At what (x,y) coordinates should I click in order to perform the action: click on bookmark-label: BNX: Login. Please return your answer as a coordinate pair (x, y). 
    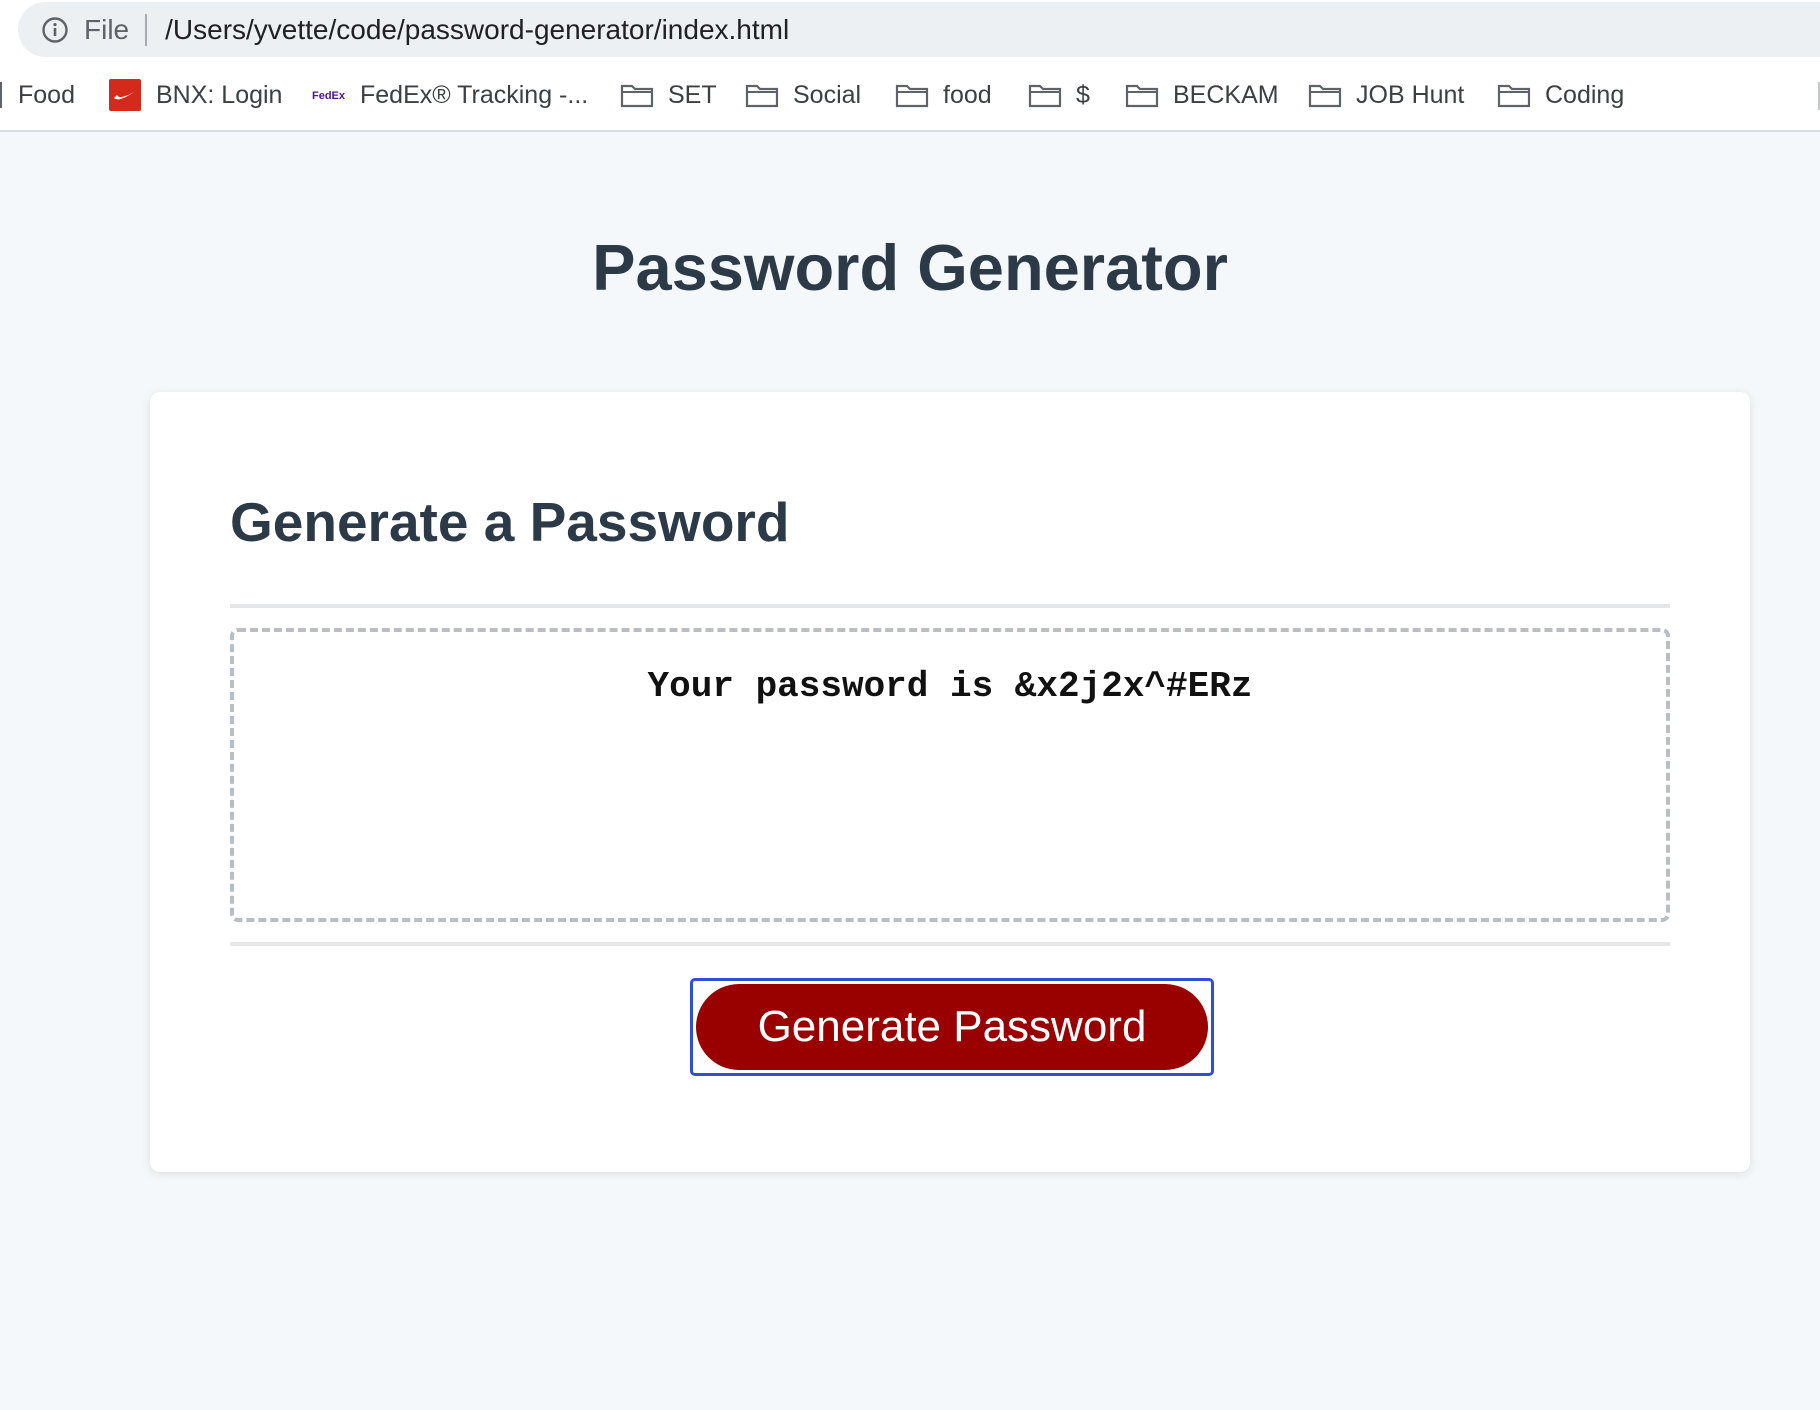
    Looking at the image, I should click on (219, 94).